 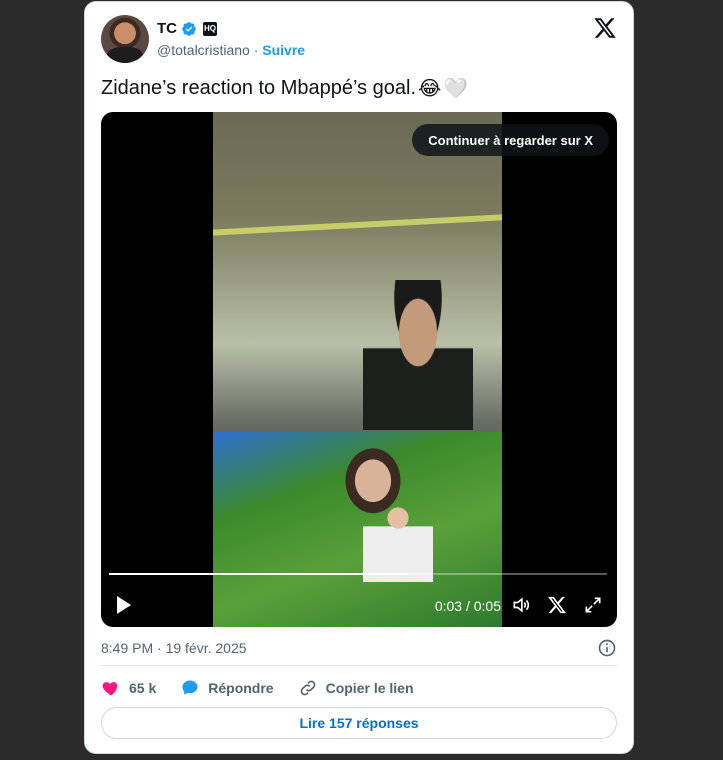 I want to click on x-logo-icon, so click(x=605, y=28).